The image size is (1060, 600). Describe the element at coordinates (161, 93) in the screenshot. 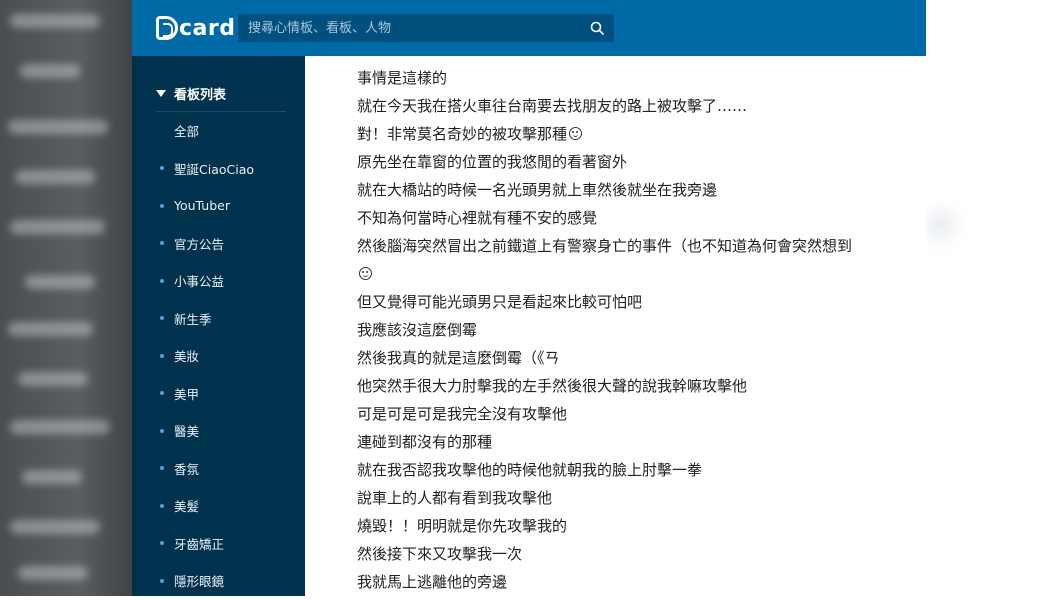

I see `caret-down-icon` at that location.